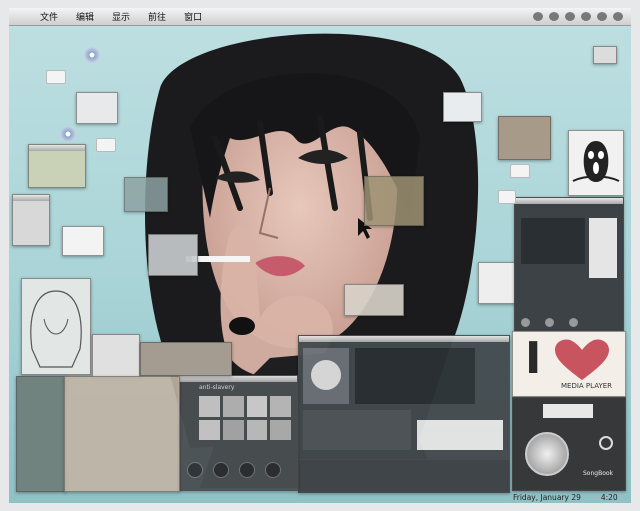 The height and width of the screenshot is (511, 640). Describe the element at coordinates (554, 16) in the screenshot. I see `time-machine-icon` at that location.